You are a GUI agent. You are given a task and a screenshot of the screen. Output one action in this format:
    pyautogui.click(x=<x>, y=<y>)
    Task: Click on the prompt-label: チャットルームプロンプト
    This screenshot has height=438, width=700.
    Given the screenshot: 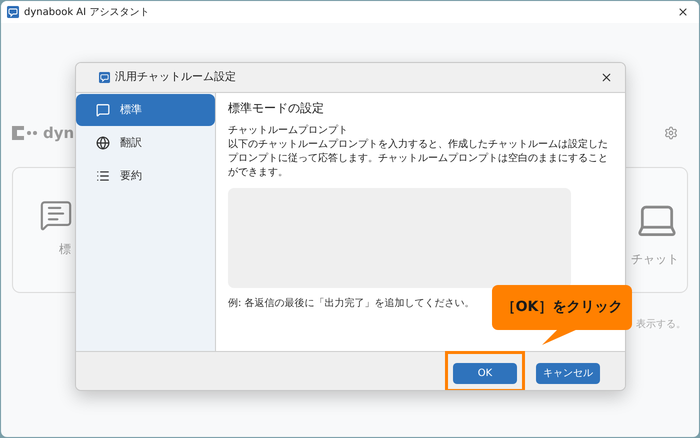 What is the action you would take?
    pyautogui.click(x=288, y=131)
    